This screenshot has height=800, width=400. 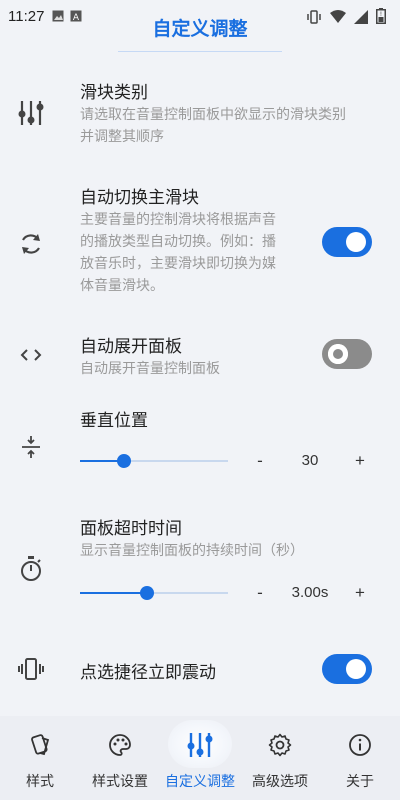 What do you see at coordinates (200, 560) in the screenshot?
I see `setting-panel-timeout: 面板超时时间 显示音量控制面板的持续时间（秒） - 3.00s +` at bounding box center [200, 560].